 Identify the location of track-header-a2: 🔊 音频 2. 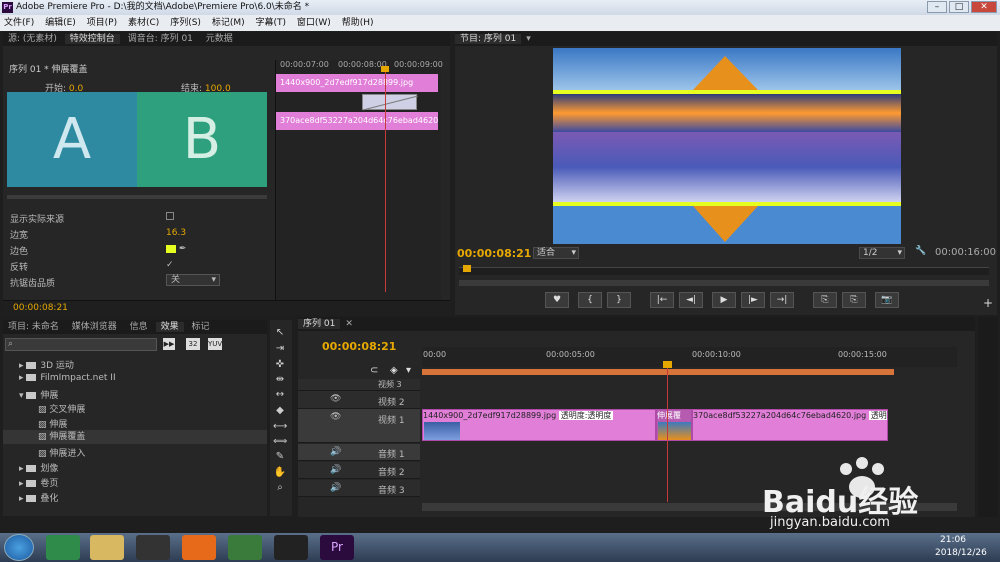
(359, 470).